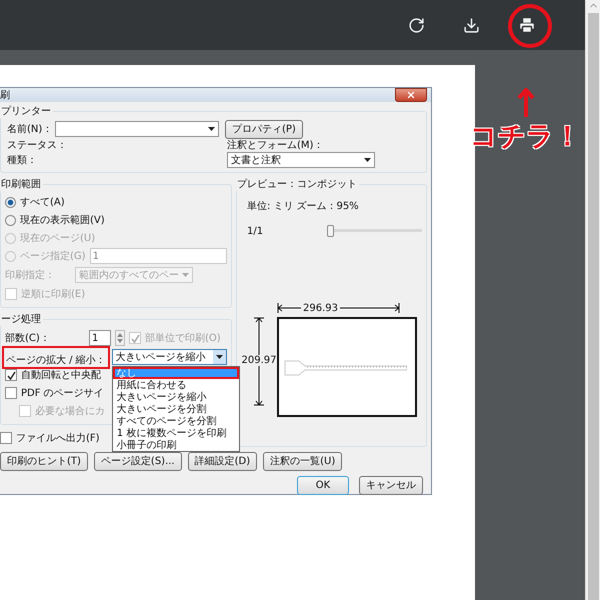  I want to click on page-count: 1/1, so click(255, 231).